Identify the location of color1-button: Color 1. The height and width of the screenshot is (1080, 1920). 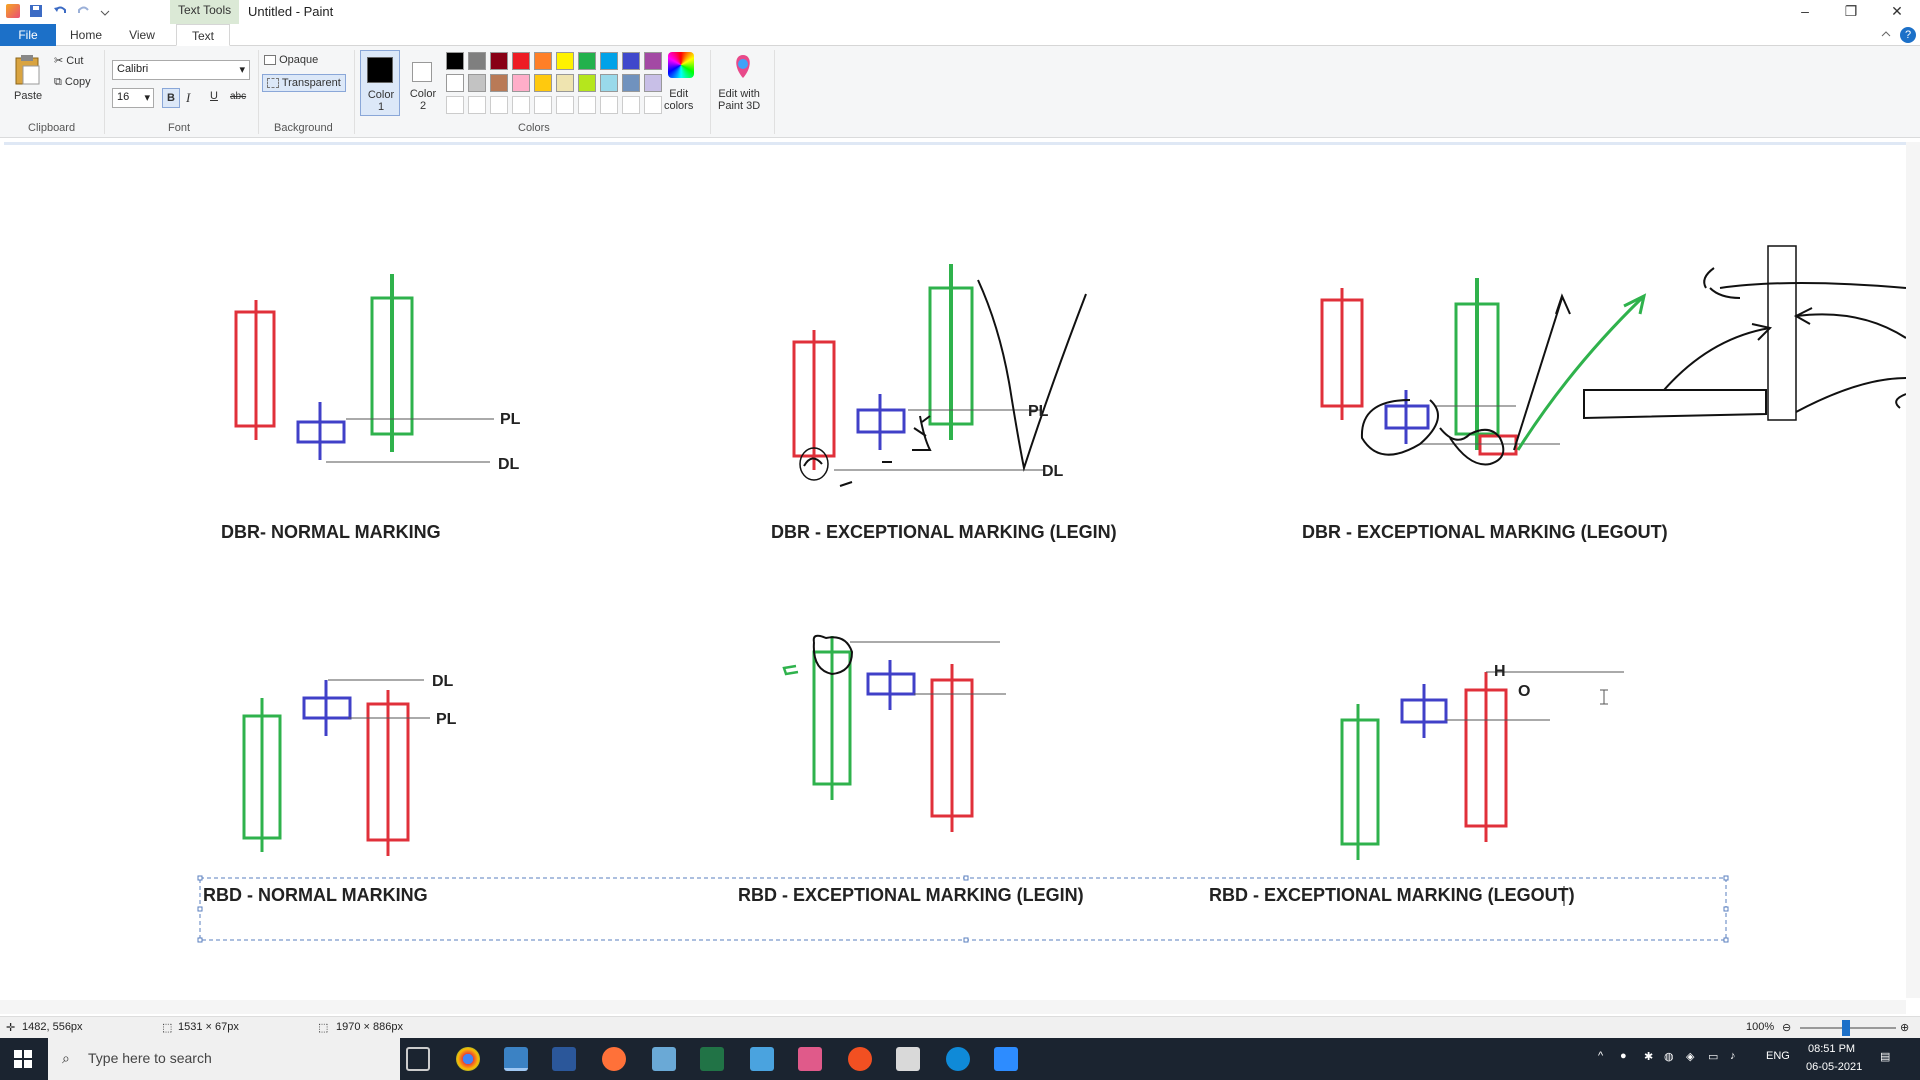
(380, 83).